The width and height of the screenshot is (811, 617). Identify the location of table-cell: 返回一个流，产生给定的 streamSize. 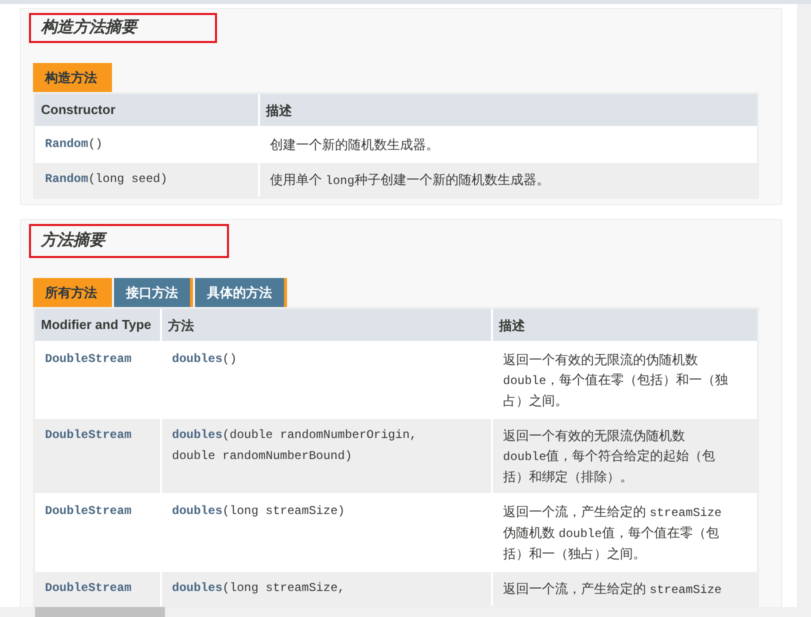
(625, 589).